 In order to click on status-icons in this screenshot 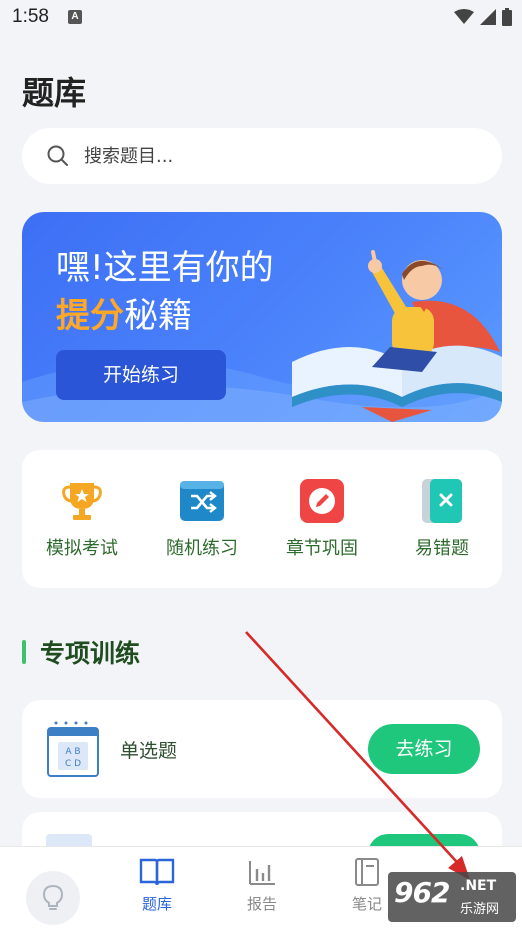, I will do `click(483, 17)`.